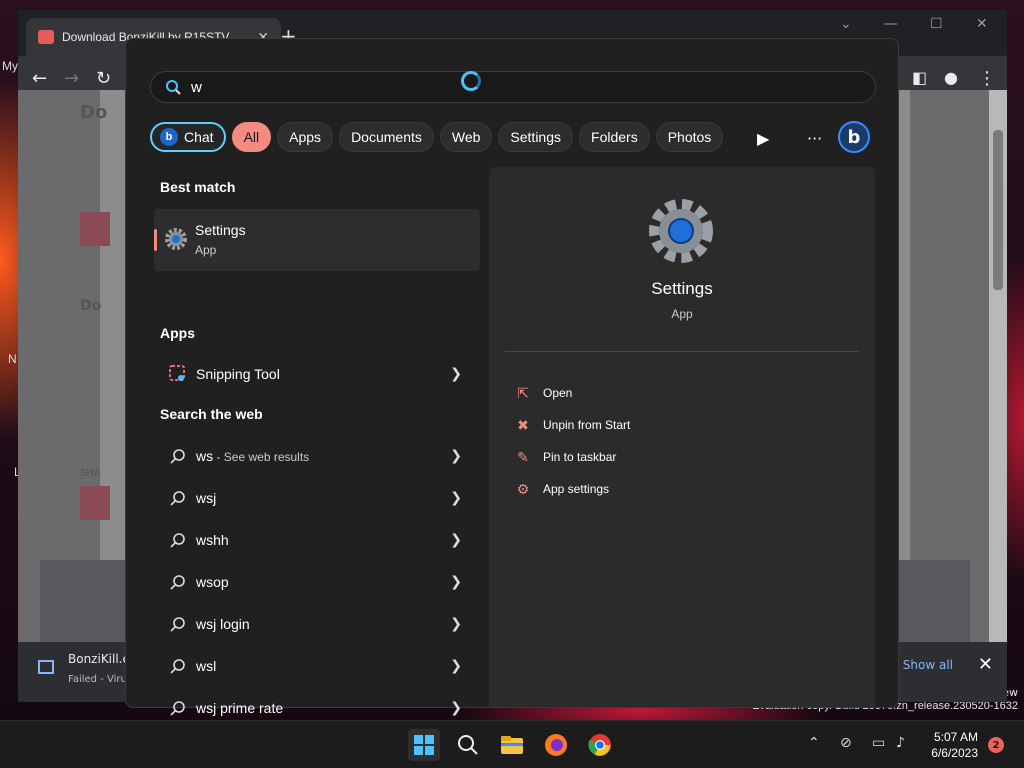 The image size is (1024, 768). What do you see at coordinates (312, 666) in the screenshot?
I see `web-result: wsl ❯` at bounding box center [312, 666].